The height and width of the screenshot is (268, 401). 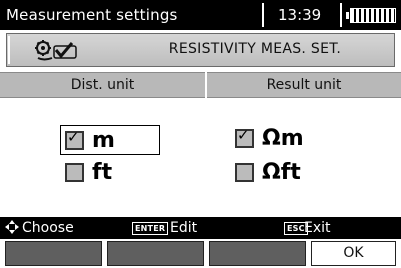 What do you see at coordinates (88, 172) in the screenshot?
I see `distance-unit-option-ft: ft` at bounding box center [88, 172].